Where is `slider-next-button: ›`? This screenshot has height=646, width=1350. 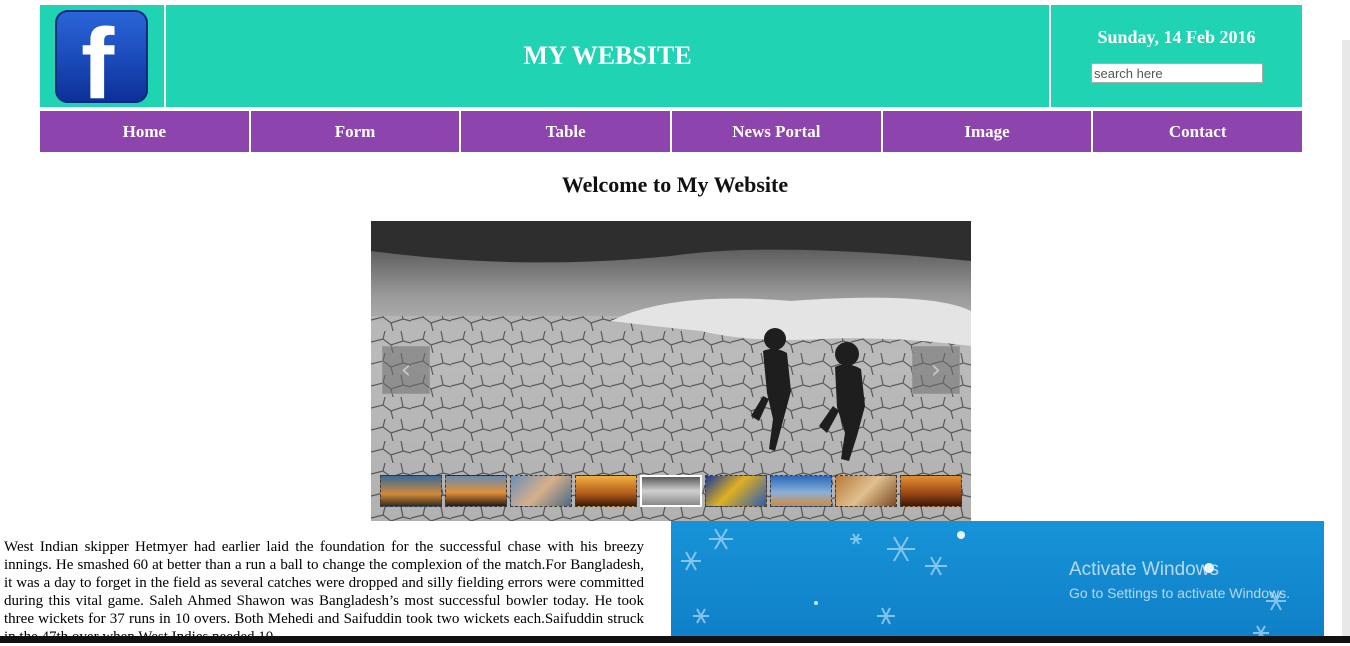 slider-next-button: › is located at coordinates (936, 370).